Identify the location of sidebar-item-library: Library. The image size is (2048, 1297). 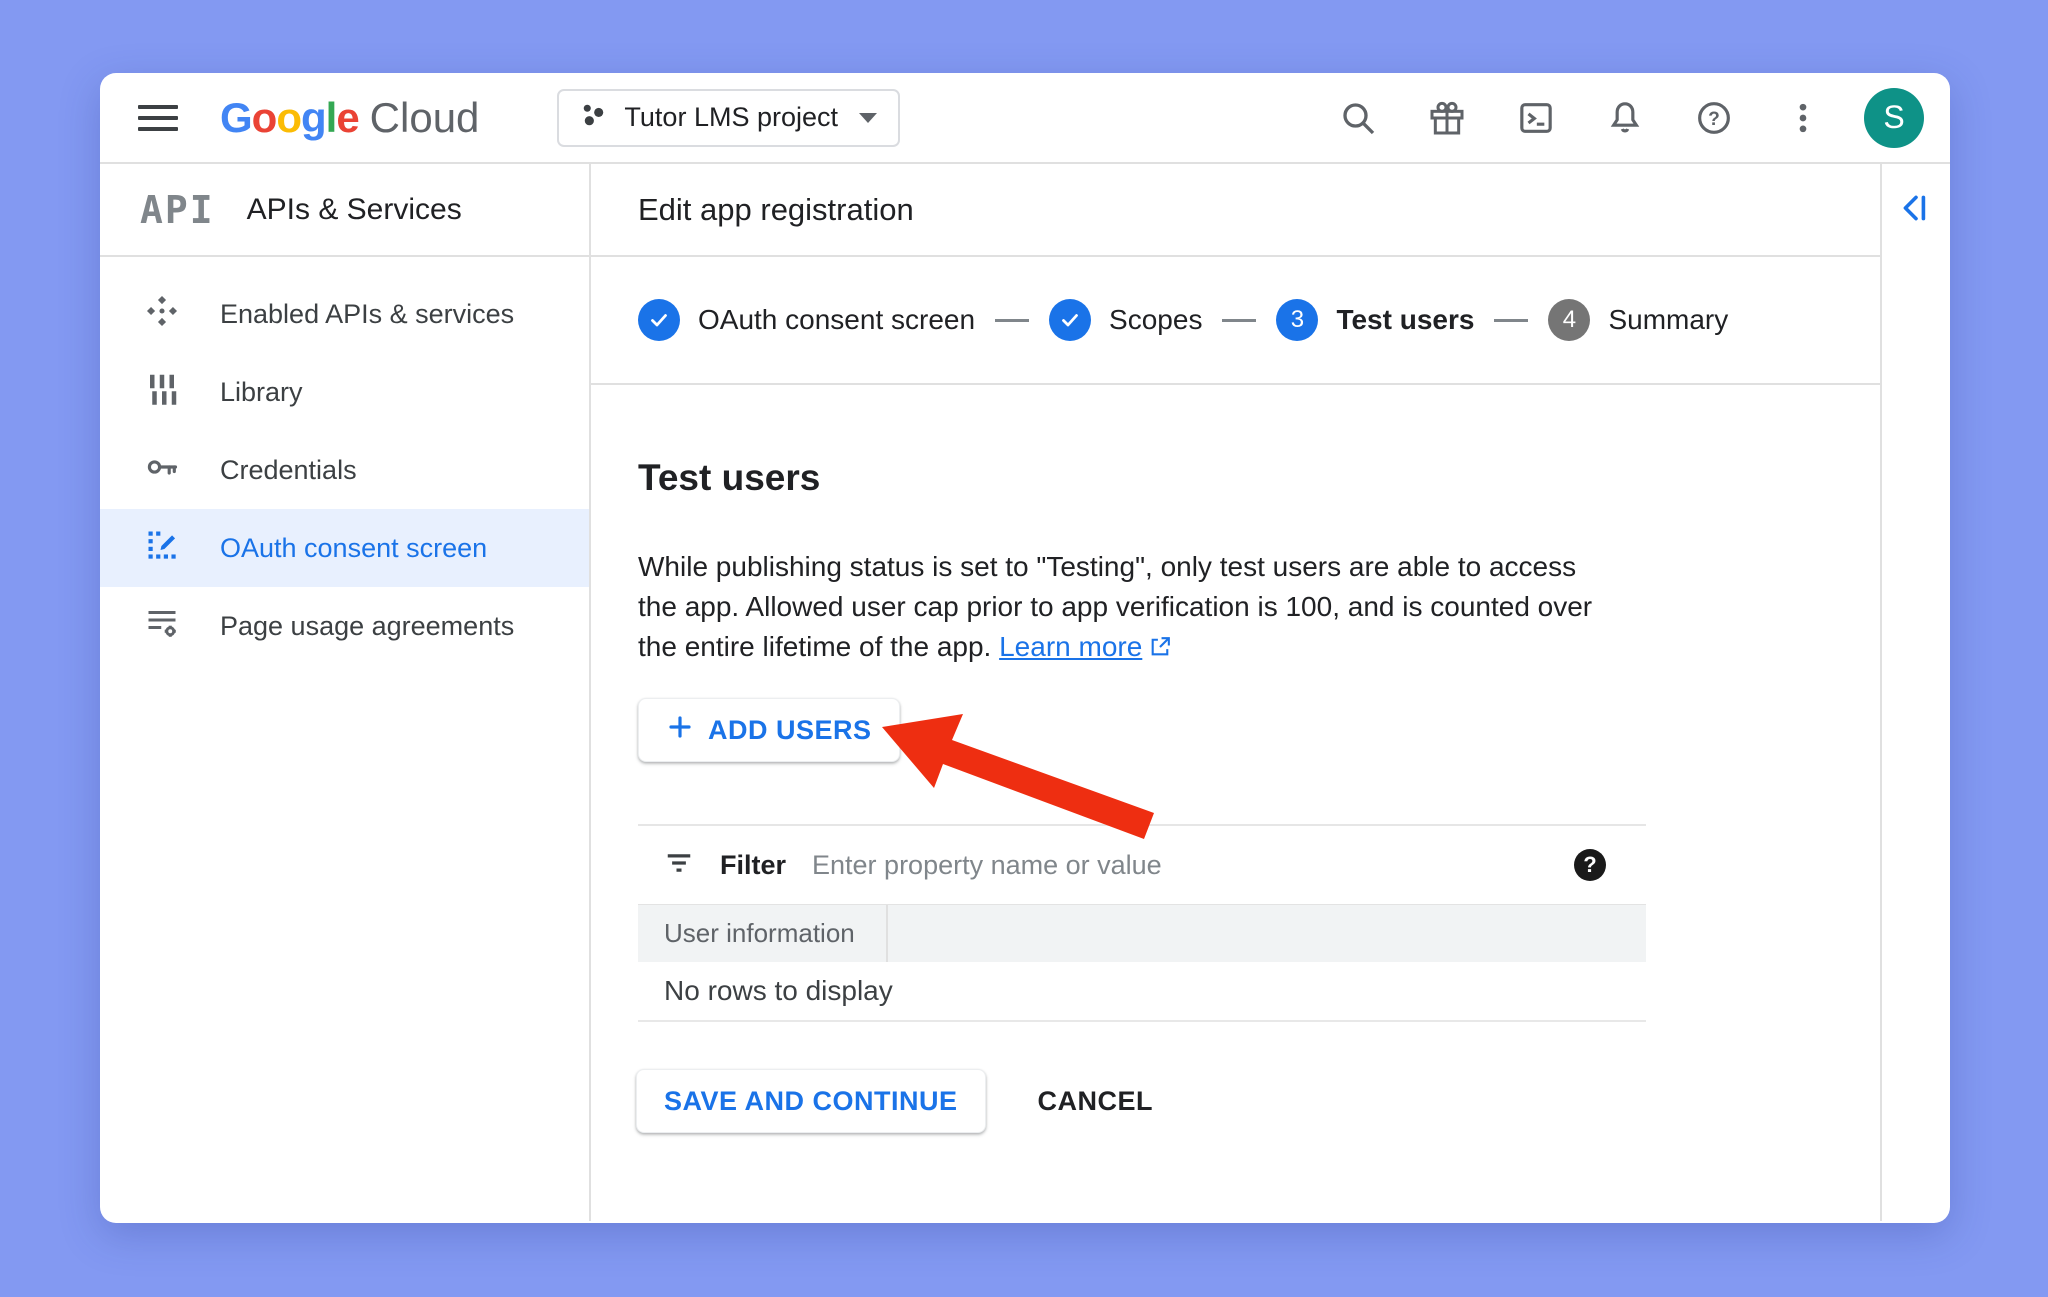
(344, 392).